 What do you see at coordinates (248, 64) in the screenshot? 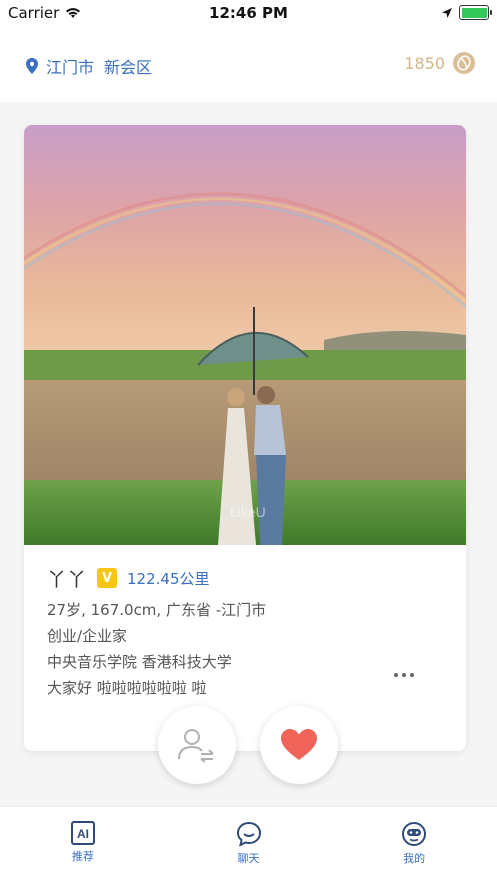
I see `top-bar: 江门市 新会区 1850` at bounding box center [248, 64].